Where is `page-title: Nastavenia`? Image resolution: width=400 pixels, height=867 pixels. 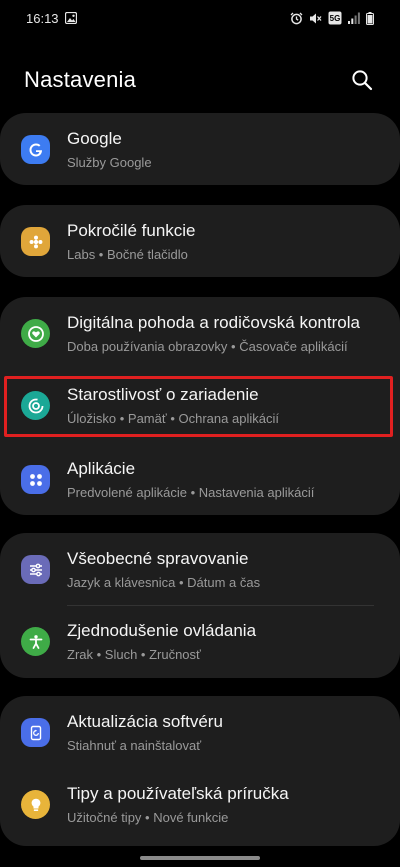
page-title: Nastavenia is located at coordinates (80, 79).